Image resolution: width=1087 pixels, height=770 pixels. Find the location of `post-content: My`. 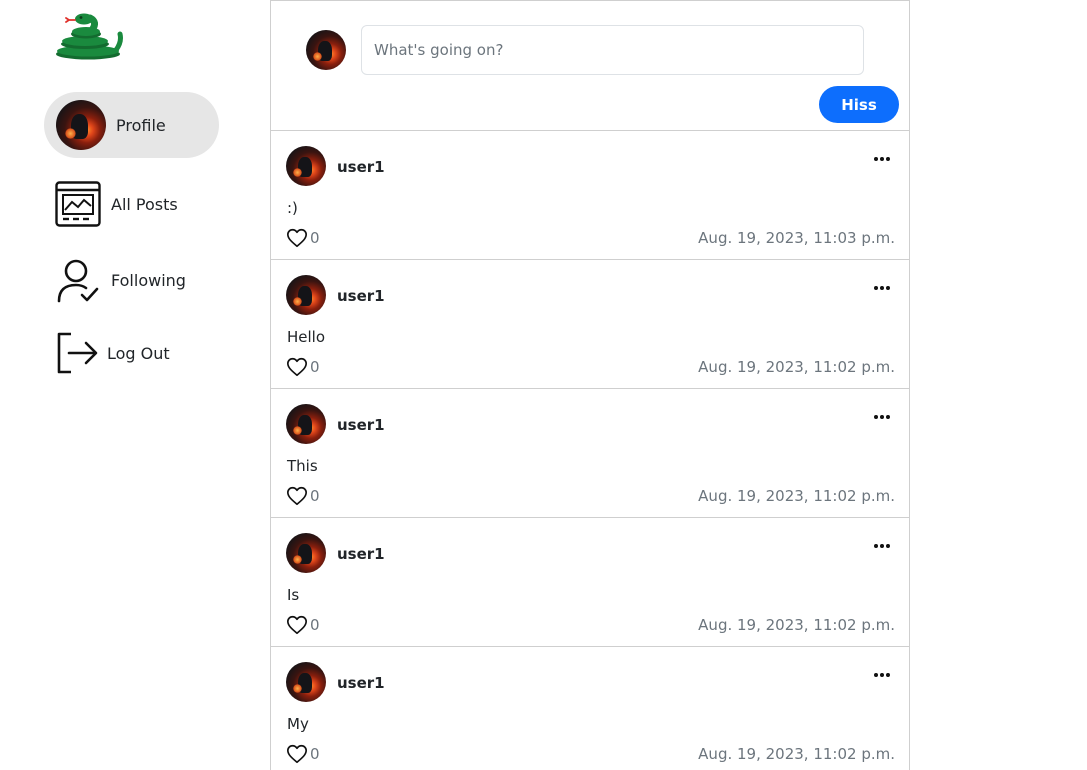

post-content: My is located at coordinates (298, 724).